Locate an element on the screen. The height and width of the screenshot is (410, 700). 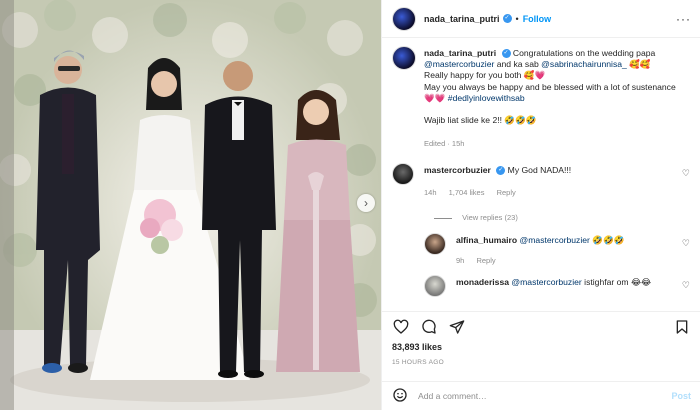
comment-likes: 1,704 likes is located at coordinates (467, 192).